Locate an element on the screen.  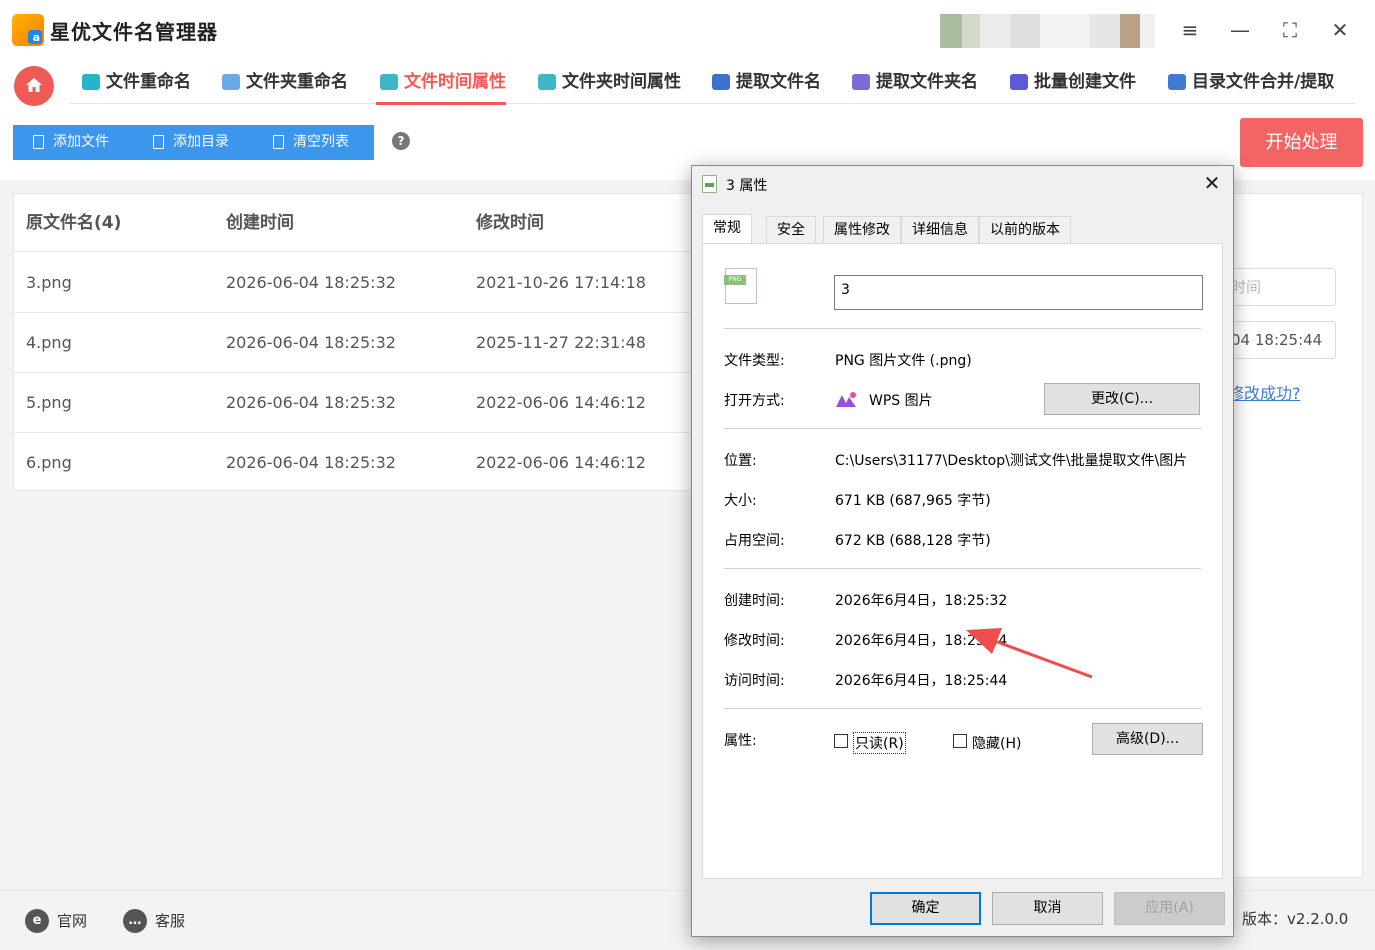
tab-merge-extract: 目录文件合并/提取 is located at coordinates (1249, 82).